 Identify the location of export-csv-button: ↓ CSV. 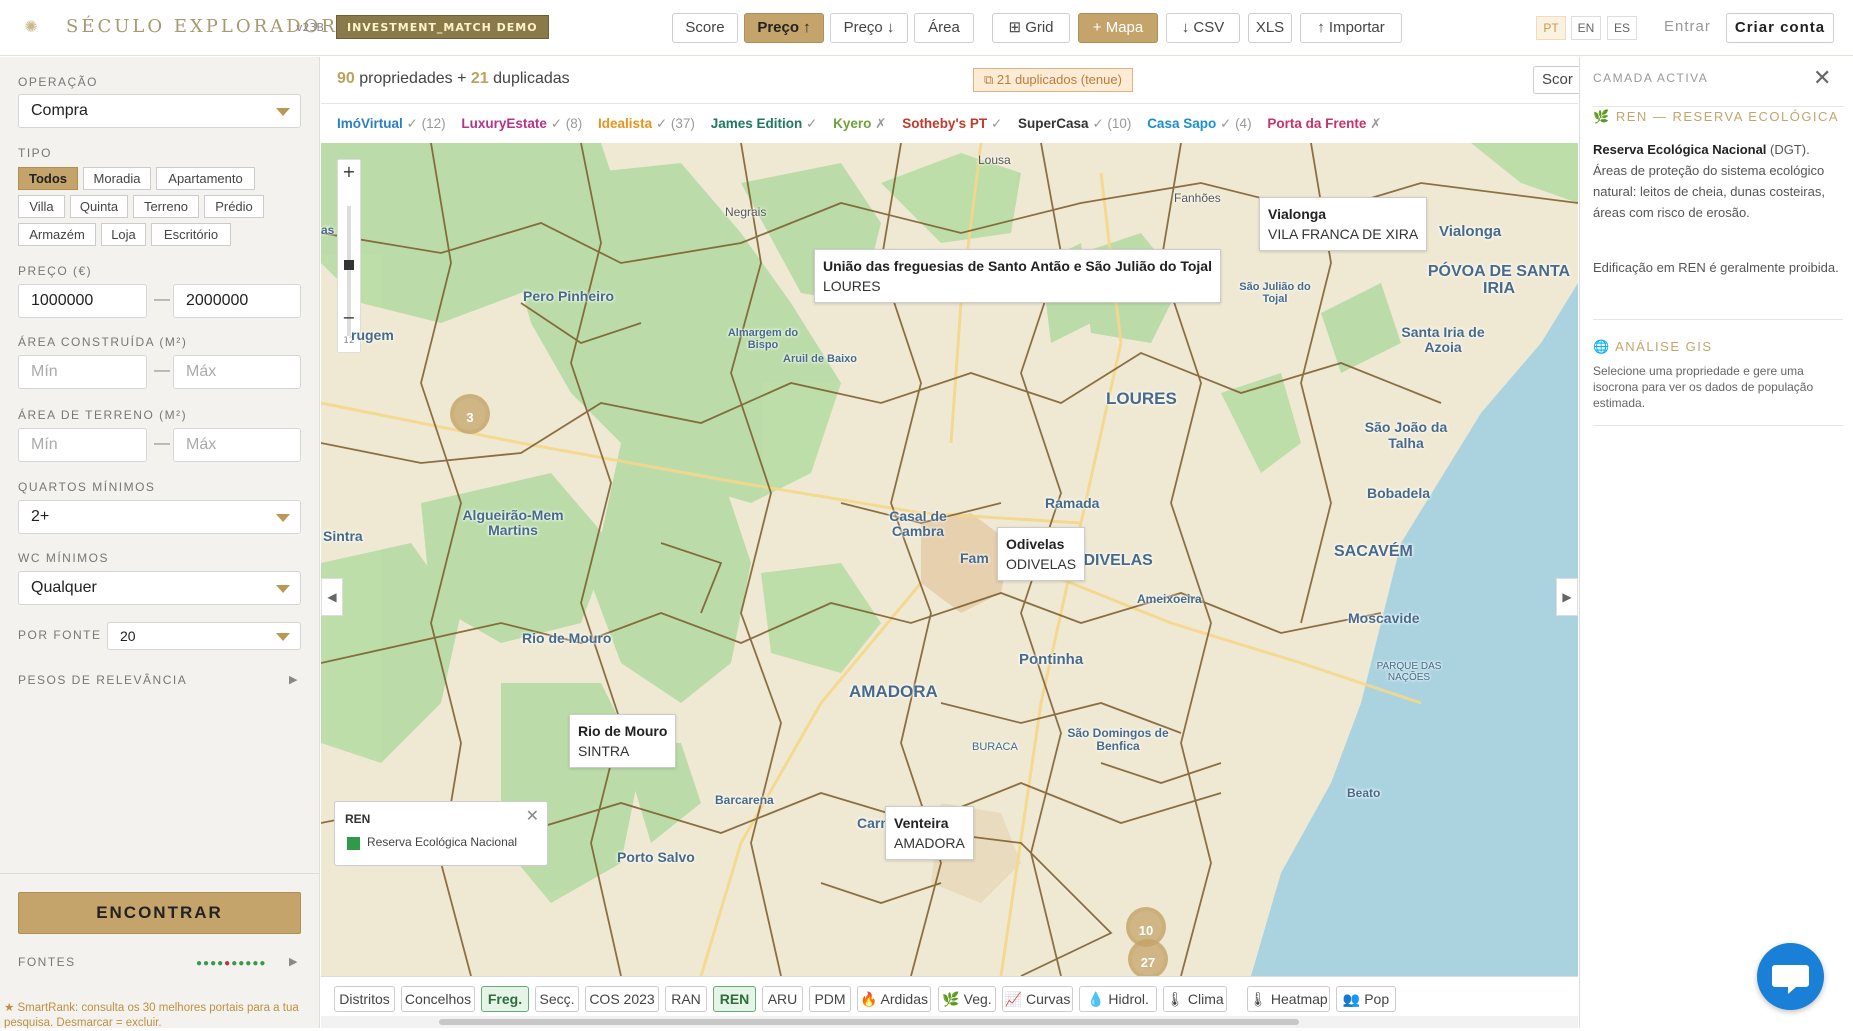
(1203, 28).